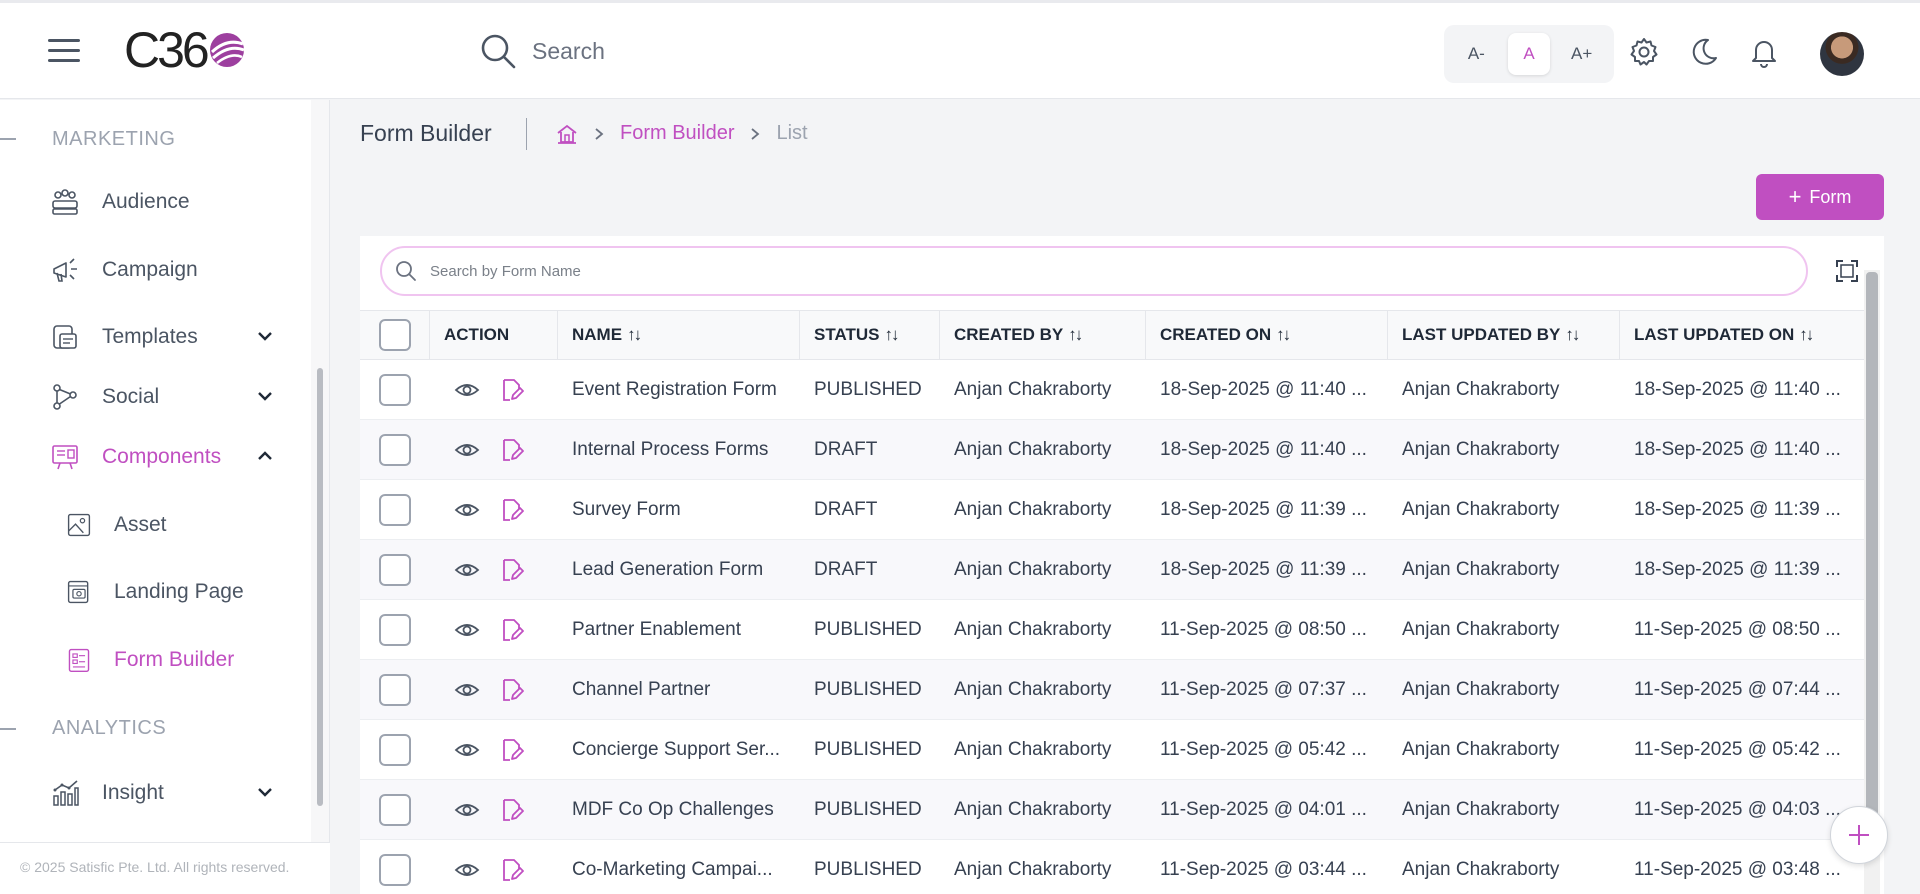  I want to click on table-search, so click(1094, 271).